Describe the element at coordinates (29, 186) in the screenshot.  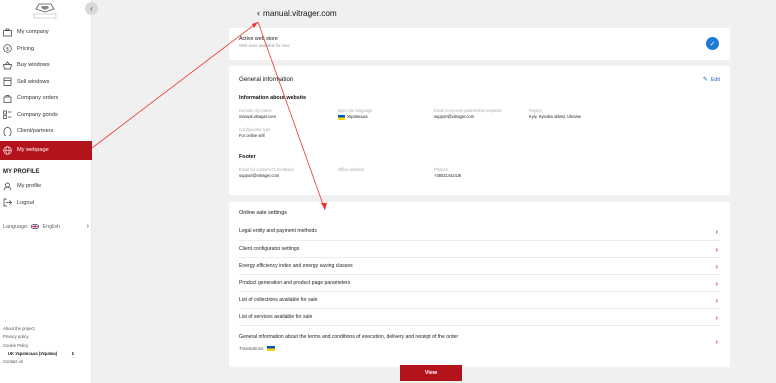
I see `sidebar-item-label: My profile` at that location.